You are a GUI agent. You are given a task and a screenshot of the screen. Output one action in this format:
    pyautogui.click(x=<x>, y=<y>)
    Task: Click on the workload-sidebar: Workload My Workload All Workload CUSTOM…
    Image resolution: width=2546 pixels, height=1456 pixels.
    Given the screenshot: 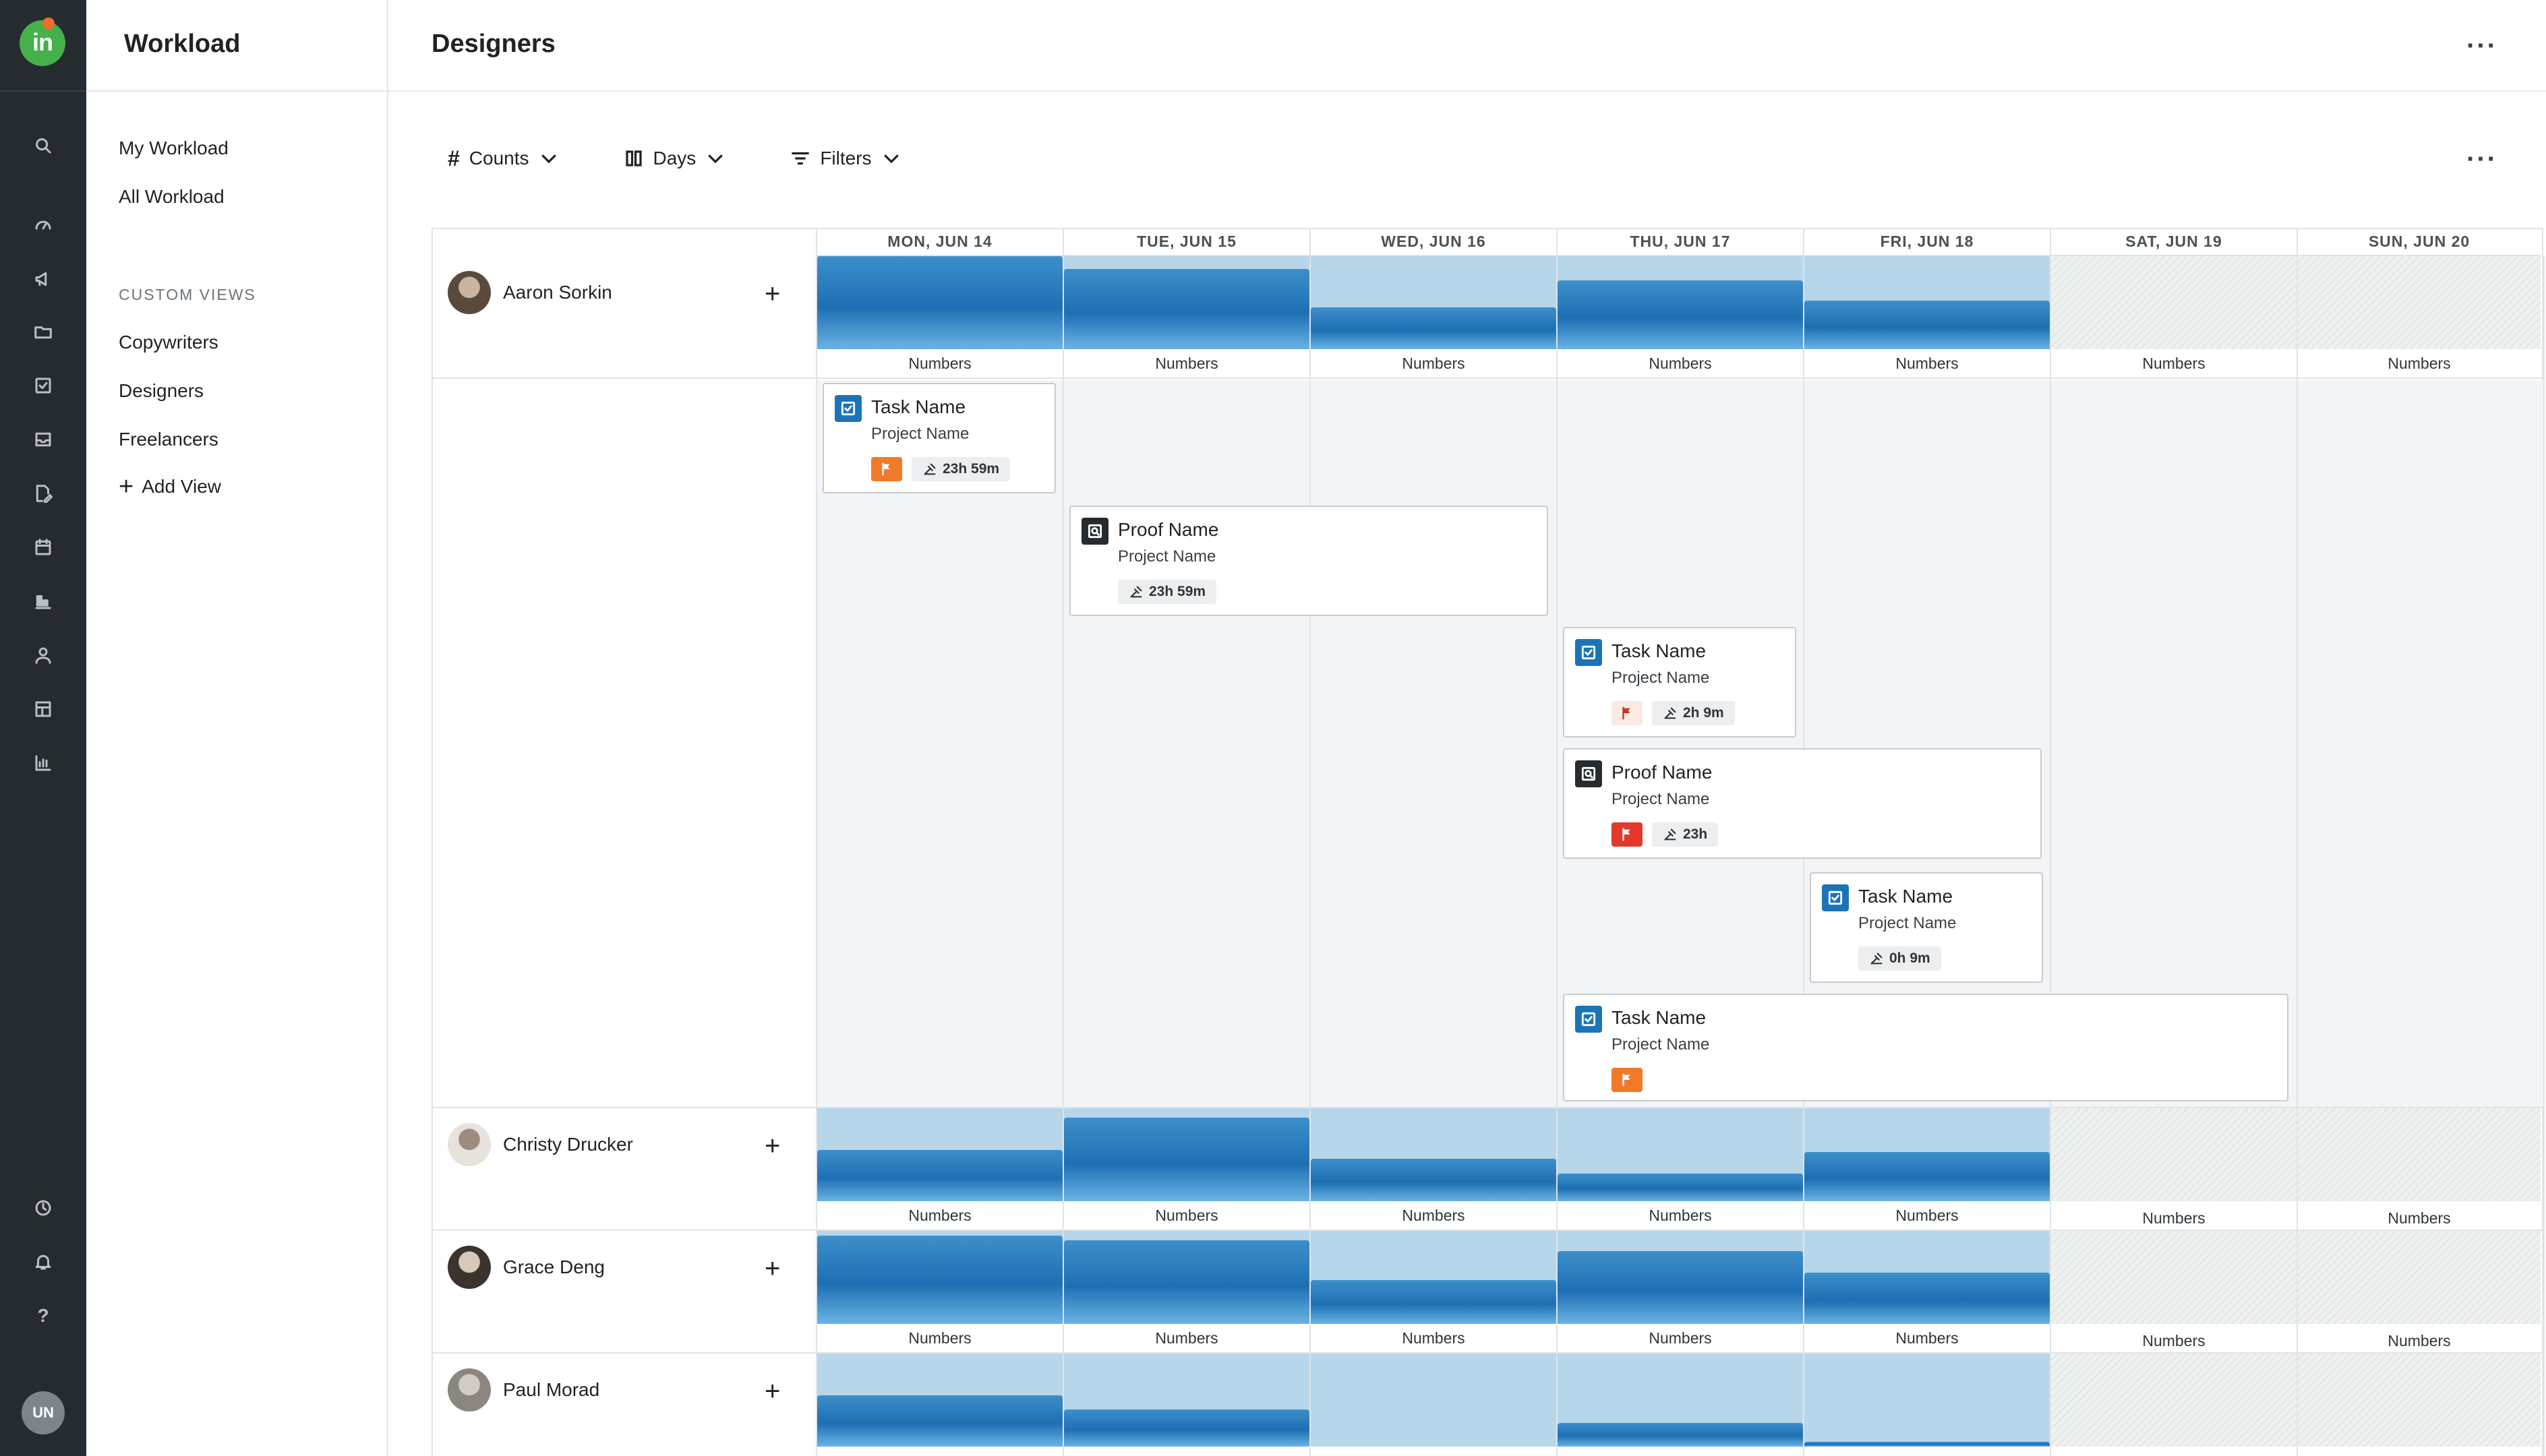 What is the action you would take?
    pyautogui.click(x=237, y=728)
    